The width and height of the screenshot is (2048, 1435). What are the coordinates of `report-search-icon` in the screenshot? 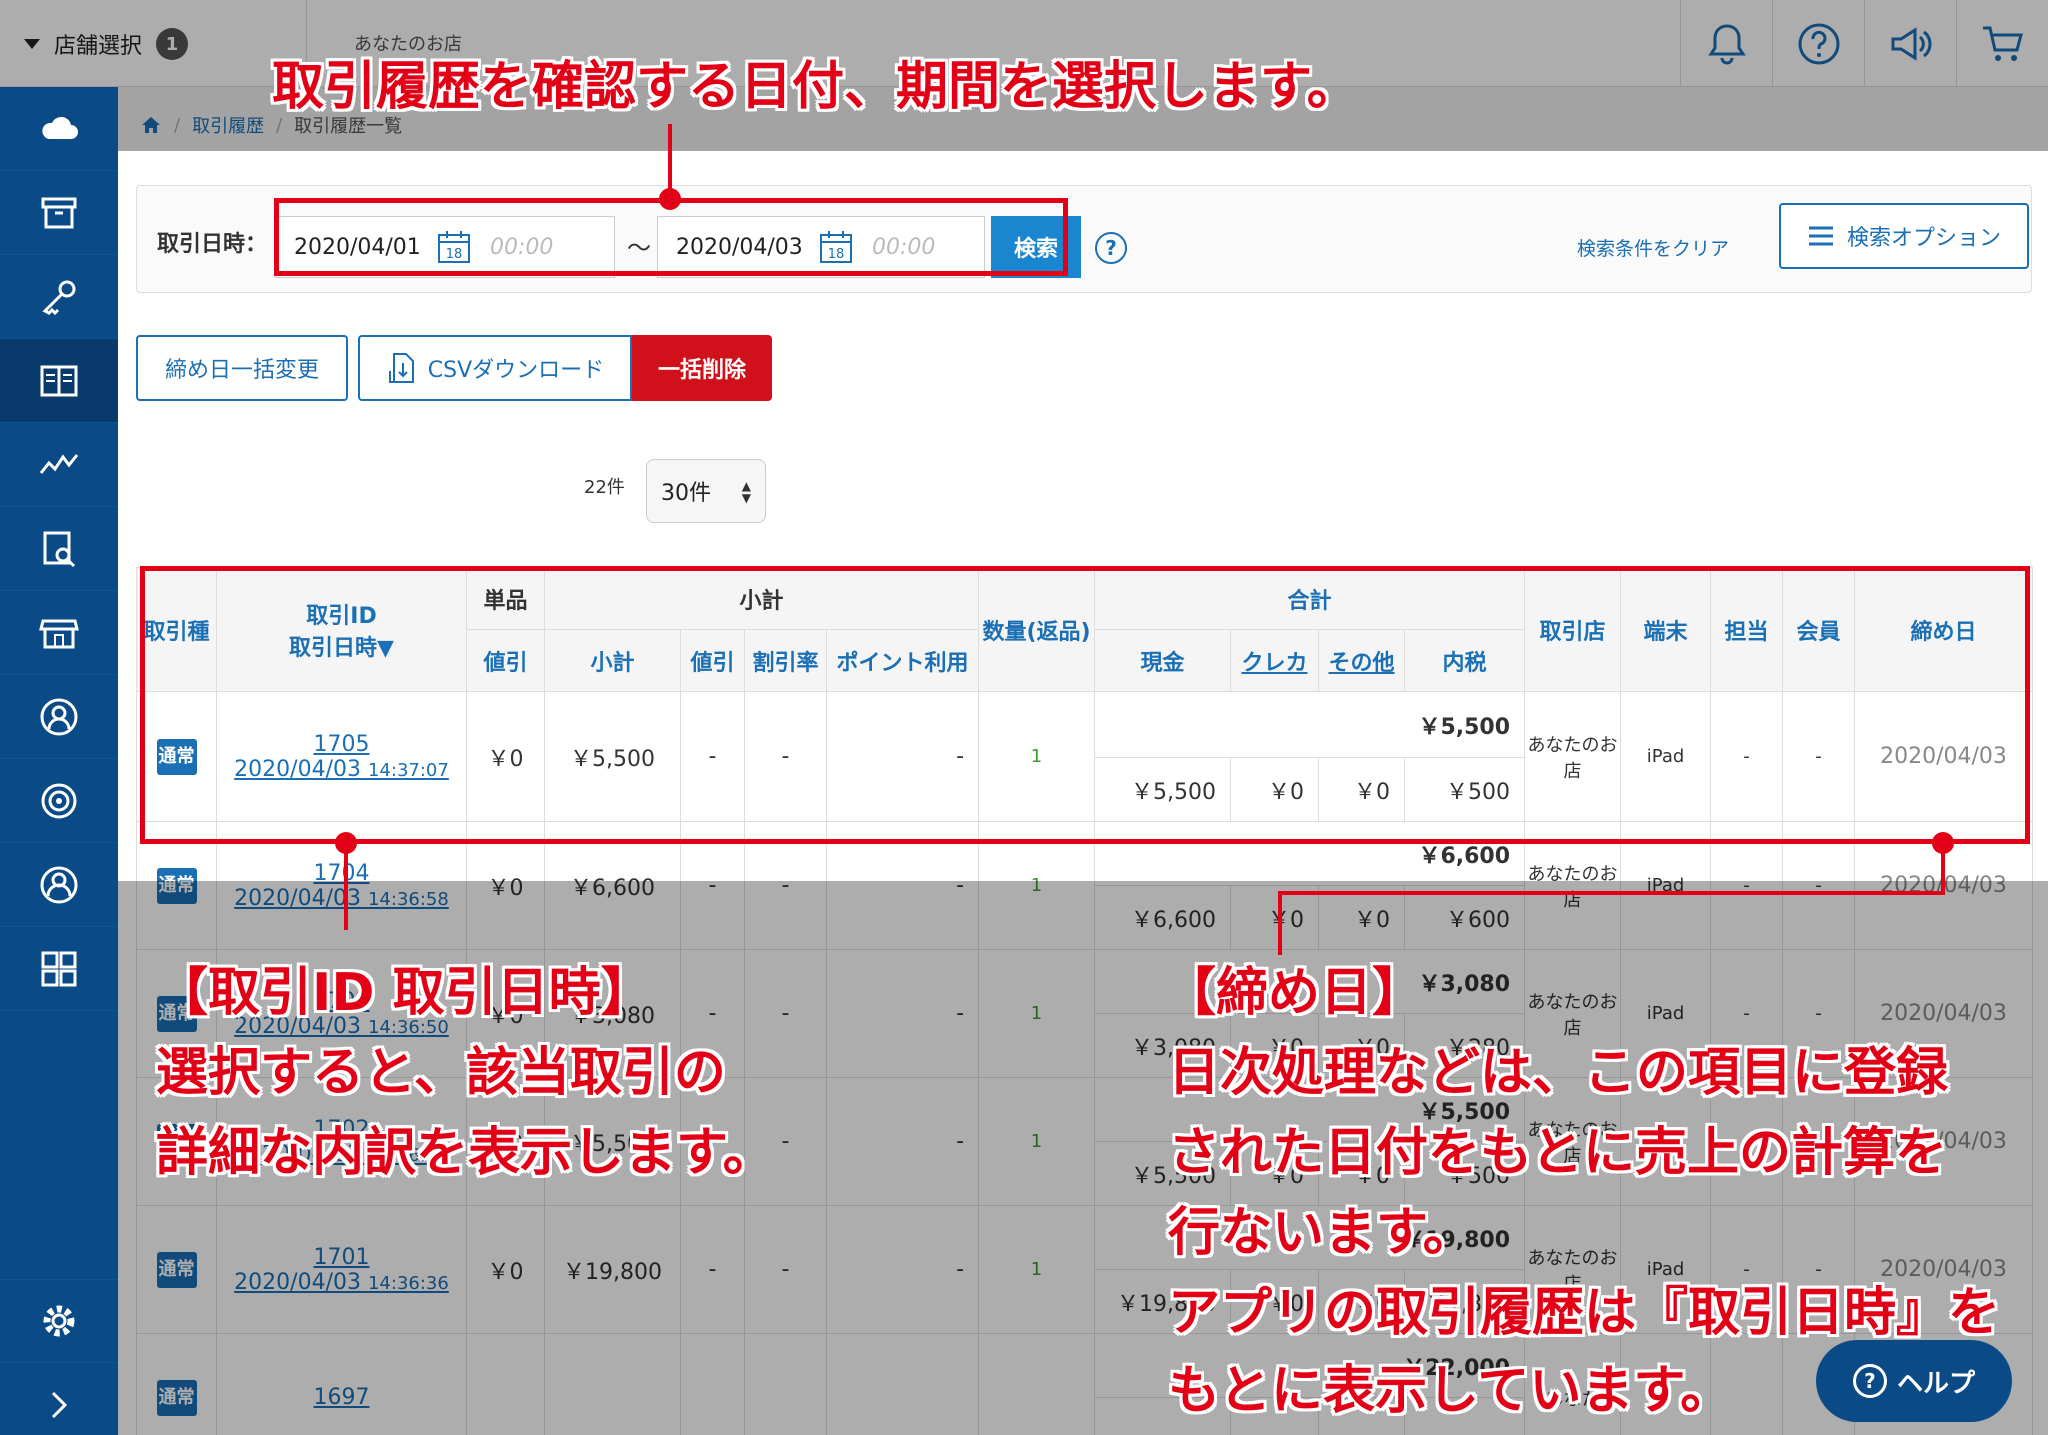 It's located at (59, 549).